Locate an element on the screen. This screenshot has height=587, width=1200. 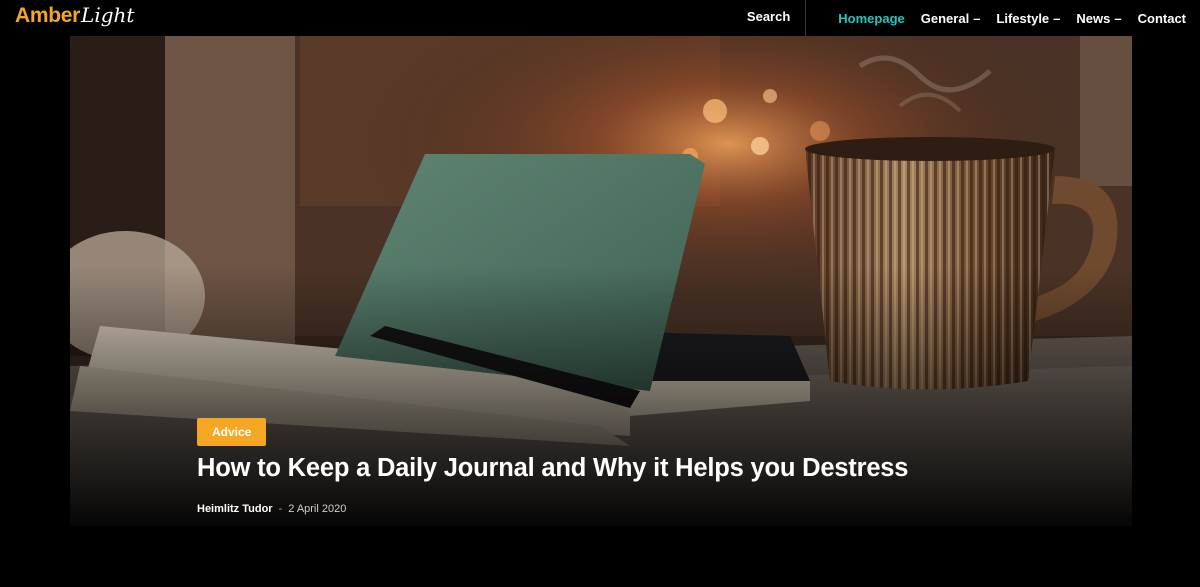
nav-item-lifestyle: Lifestyle – is located at coordinates (1028, 18).